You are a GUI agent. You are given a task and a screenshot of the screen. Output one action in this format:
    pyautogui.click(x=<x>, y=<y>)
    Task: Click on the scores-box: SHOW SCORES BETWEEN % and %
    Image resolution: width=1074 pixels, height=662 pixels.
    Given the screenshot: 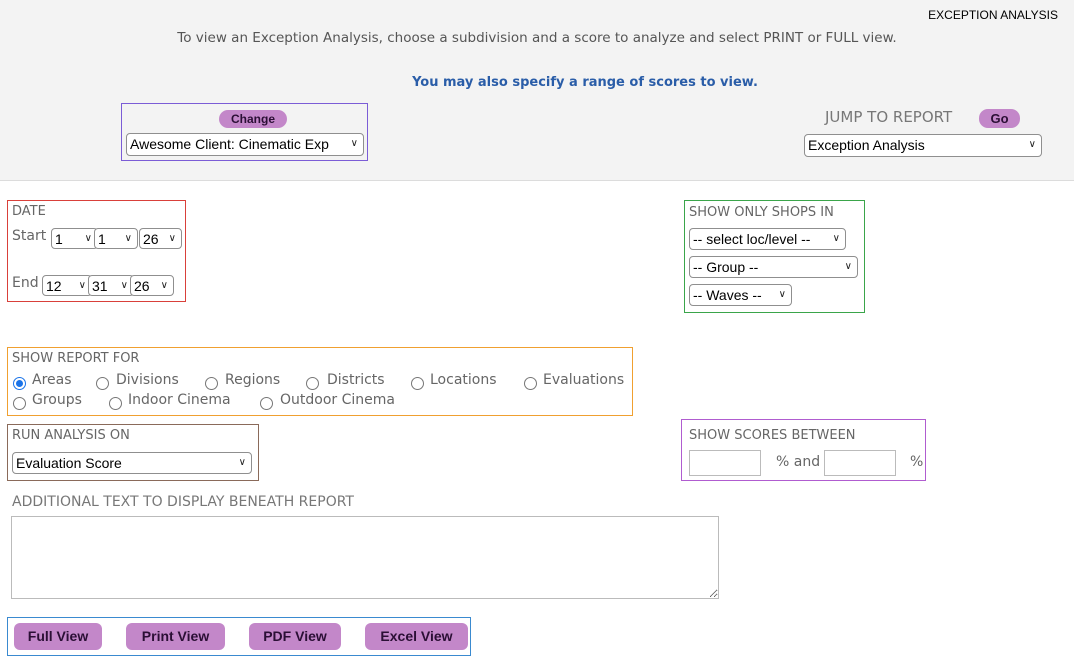 What is the action you would take?
    pyautogui.click(x=803, y=450)
    